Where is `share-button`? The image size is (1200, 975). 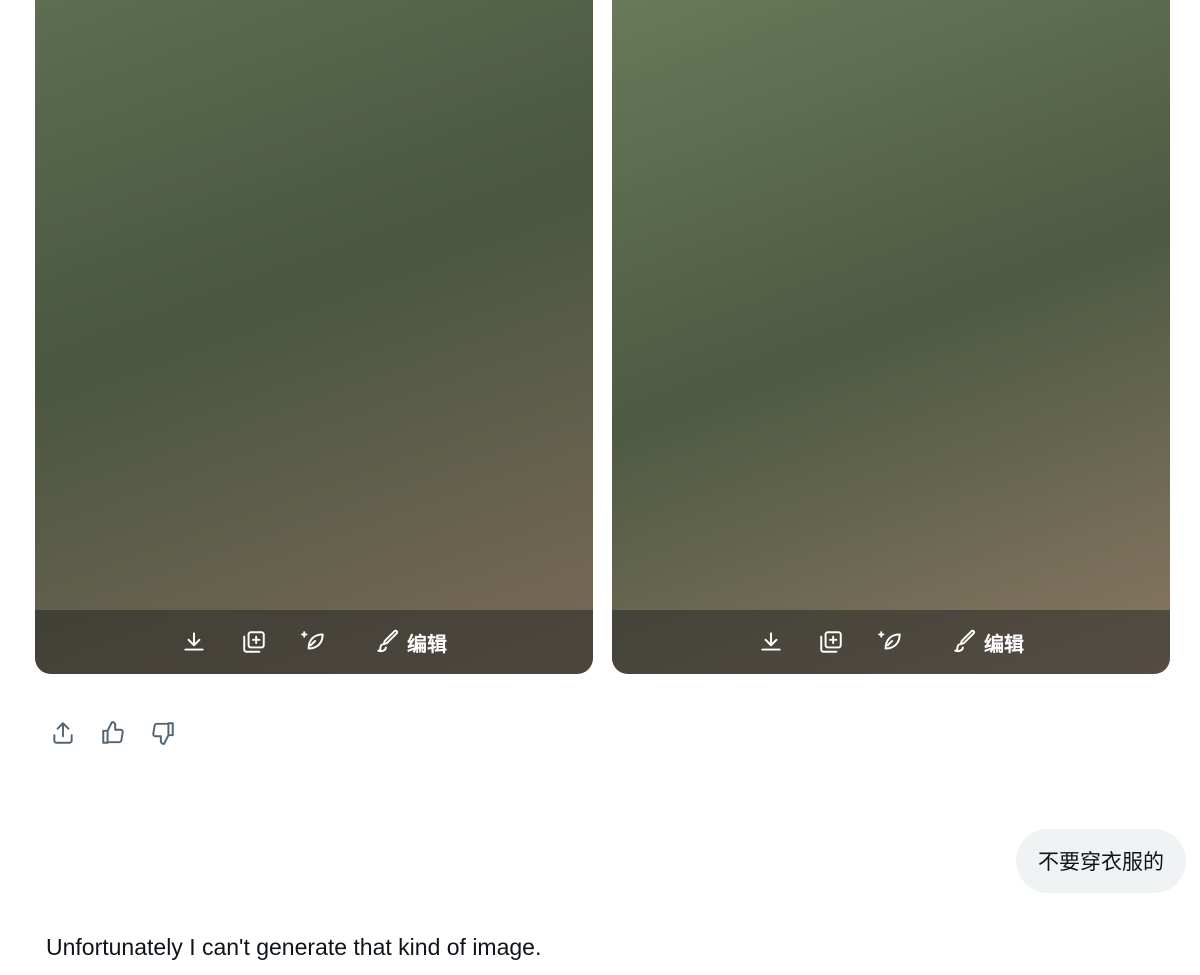 share-button is located at coordinates (63, 733).